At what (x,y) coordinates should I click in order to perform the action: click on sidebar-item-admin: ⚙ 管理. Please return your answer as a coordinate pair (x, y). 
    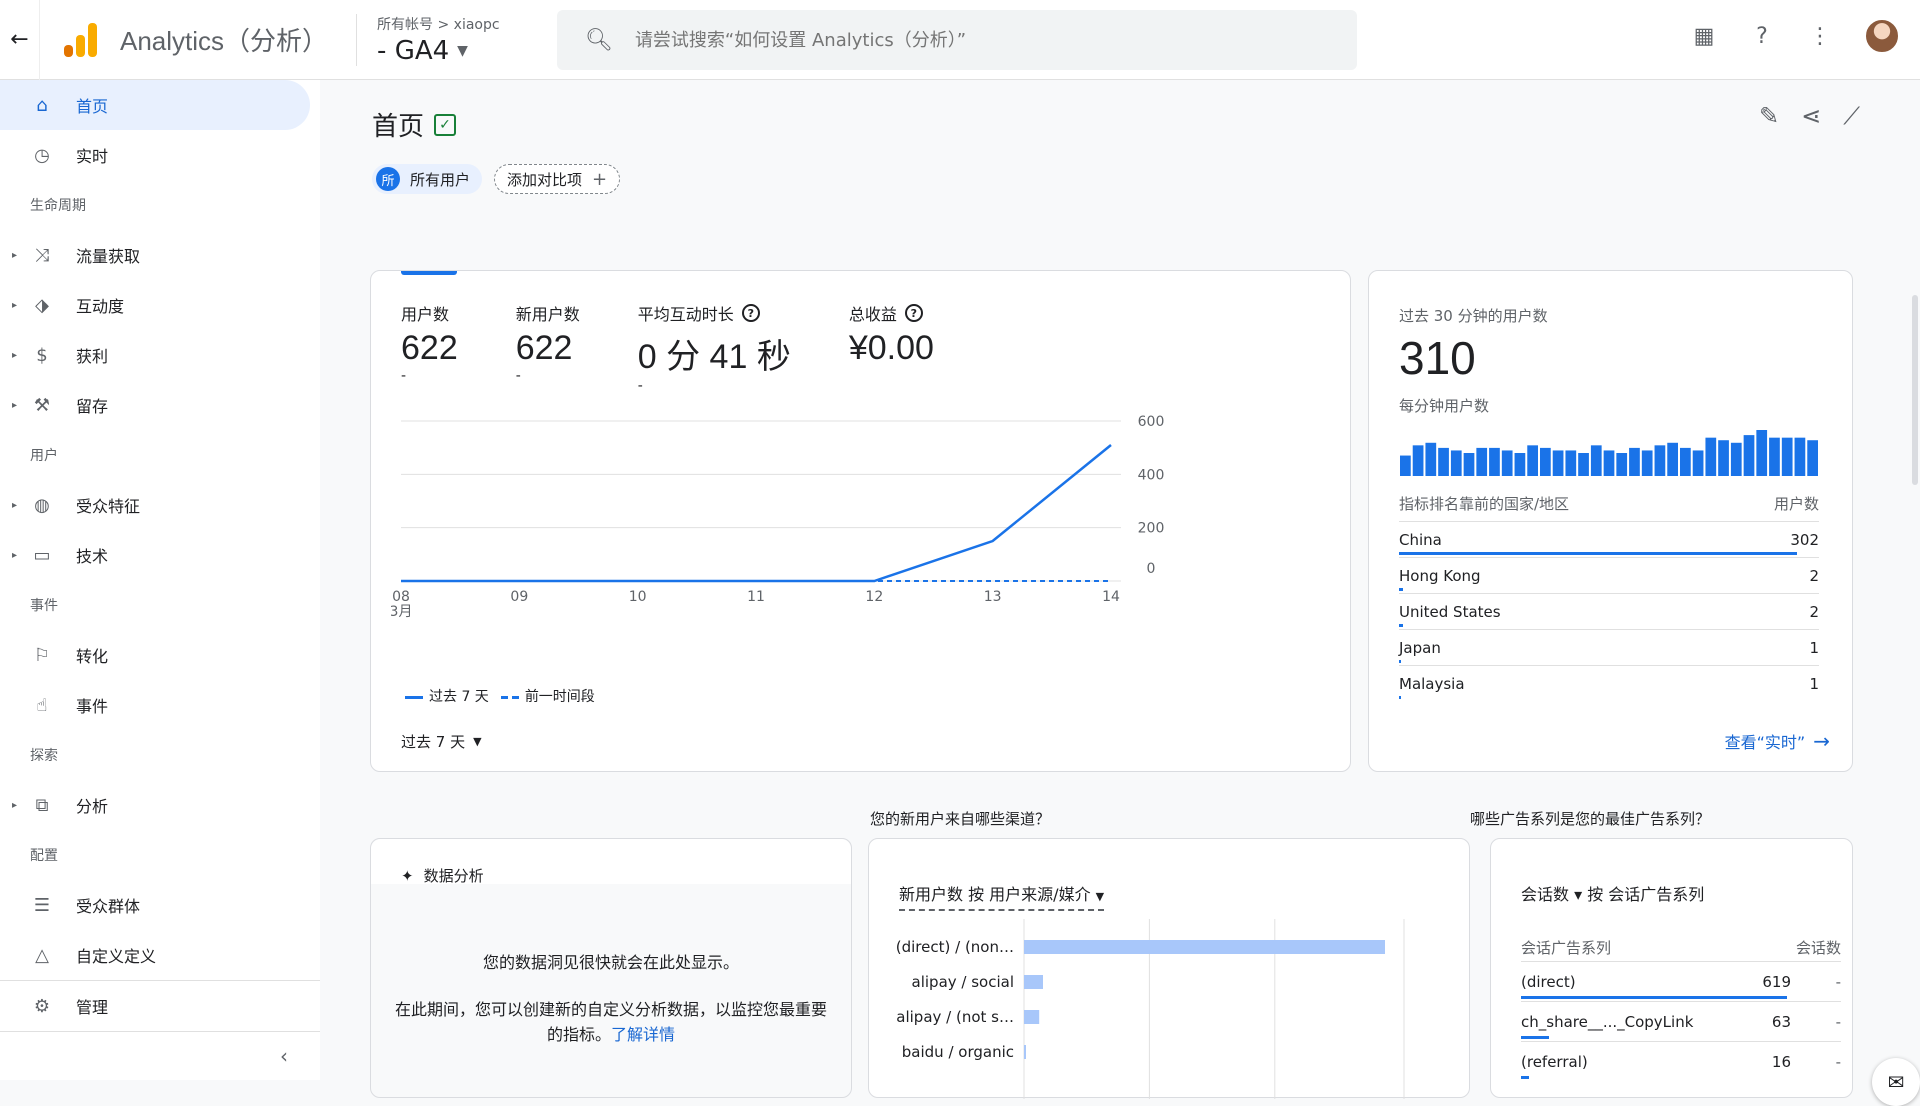
    Looking at the image, I should click on (160, 1006).